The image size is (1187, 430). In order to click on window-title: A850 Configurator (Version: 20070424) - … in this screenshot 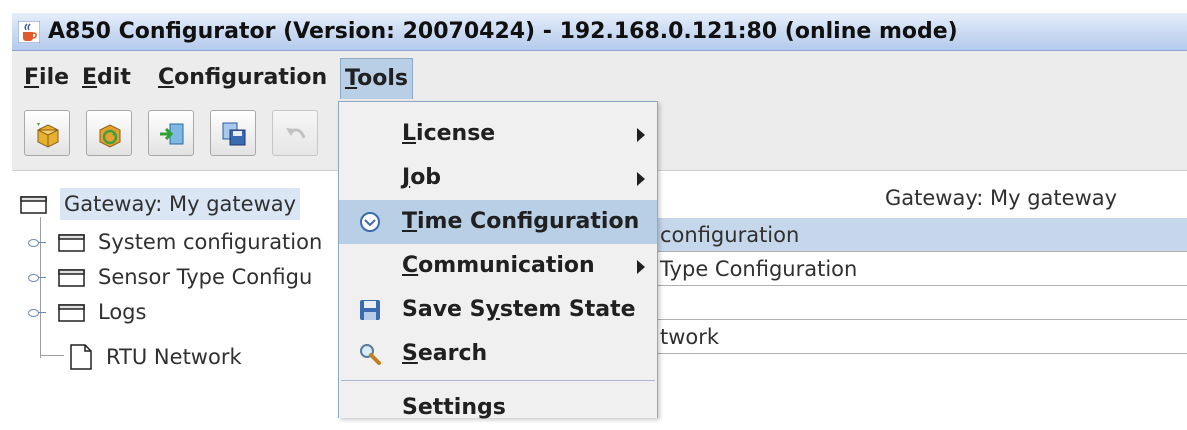, I will do `click(503, 31)`.